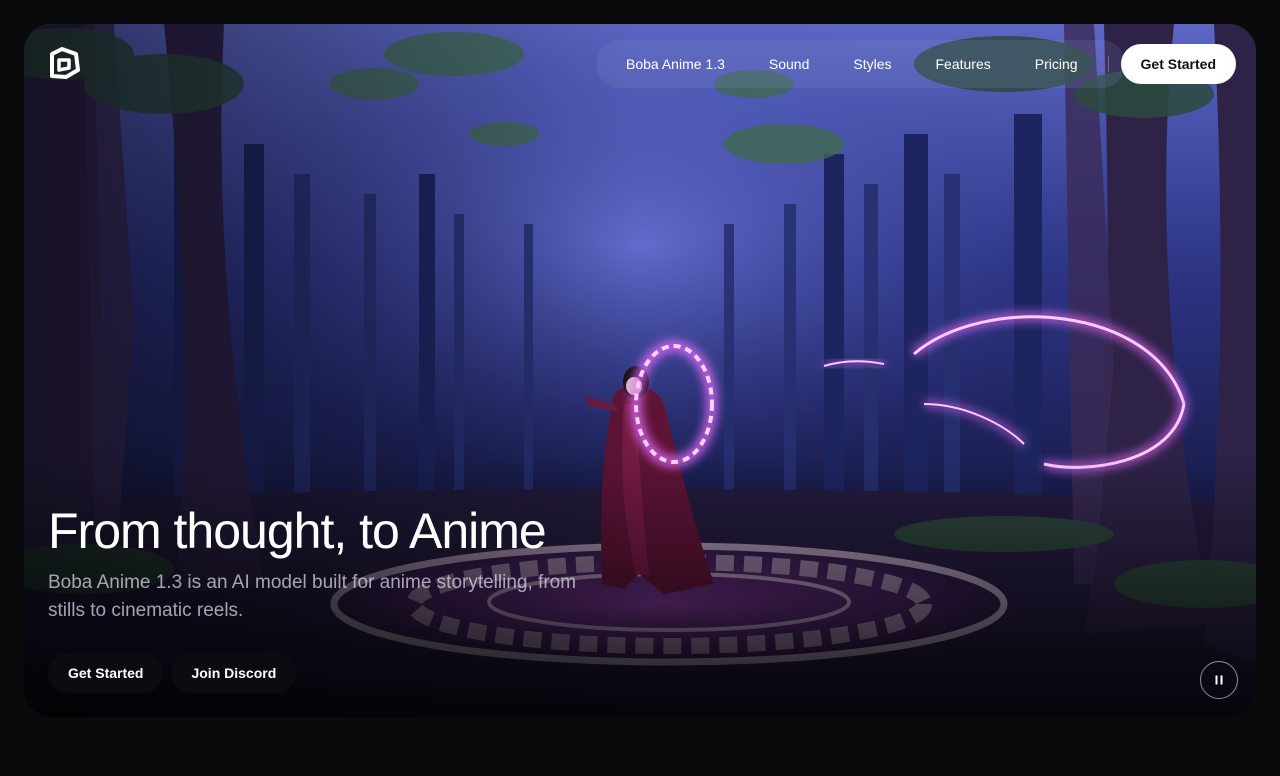 The width and height of the screenshot is (1280, 776). I want to click on nav-get-started-button: Get Started, so click(1178, 64).